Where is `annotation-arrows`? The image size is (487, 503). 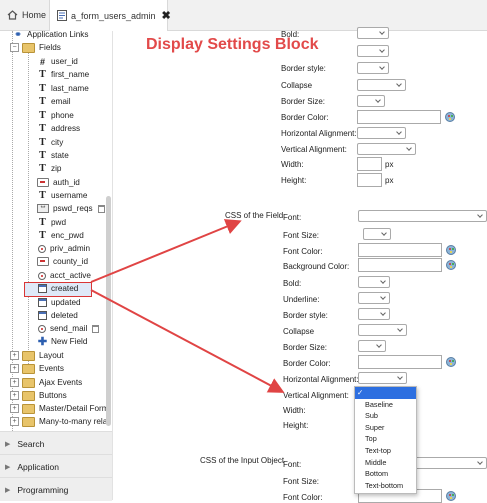
annotation-arrows is located at coordinates (187, 306).